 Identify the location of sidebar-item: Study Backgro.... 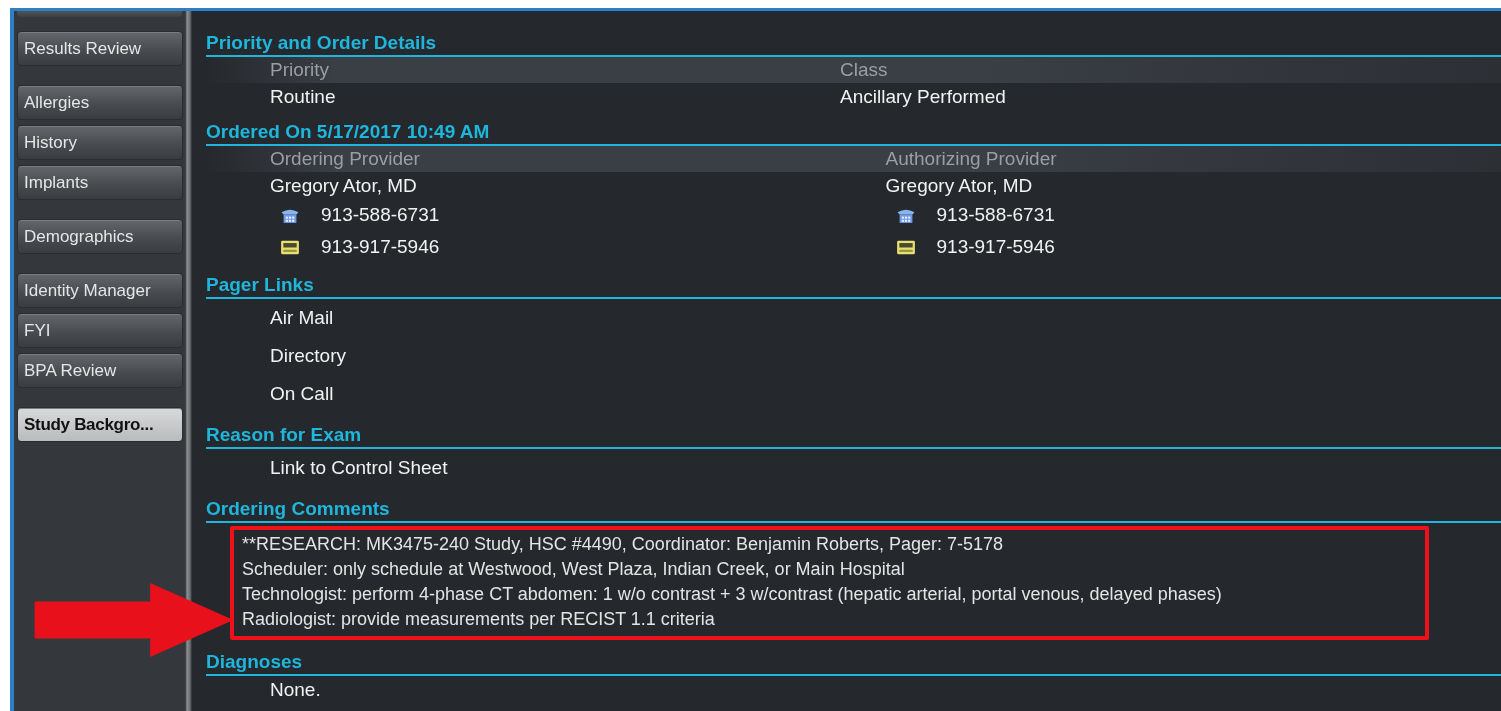
(100, 424).